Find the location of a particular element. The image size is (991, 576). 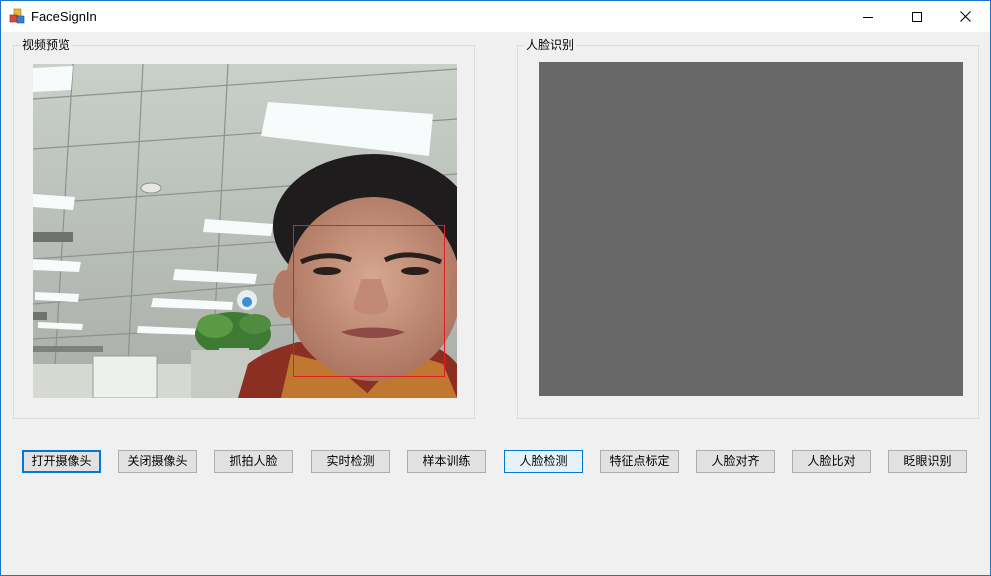

realtime-detect-button: 实时检测 is located at coordinates (350, 461).